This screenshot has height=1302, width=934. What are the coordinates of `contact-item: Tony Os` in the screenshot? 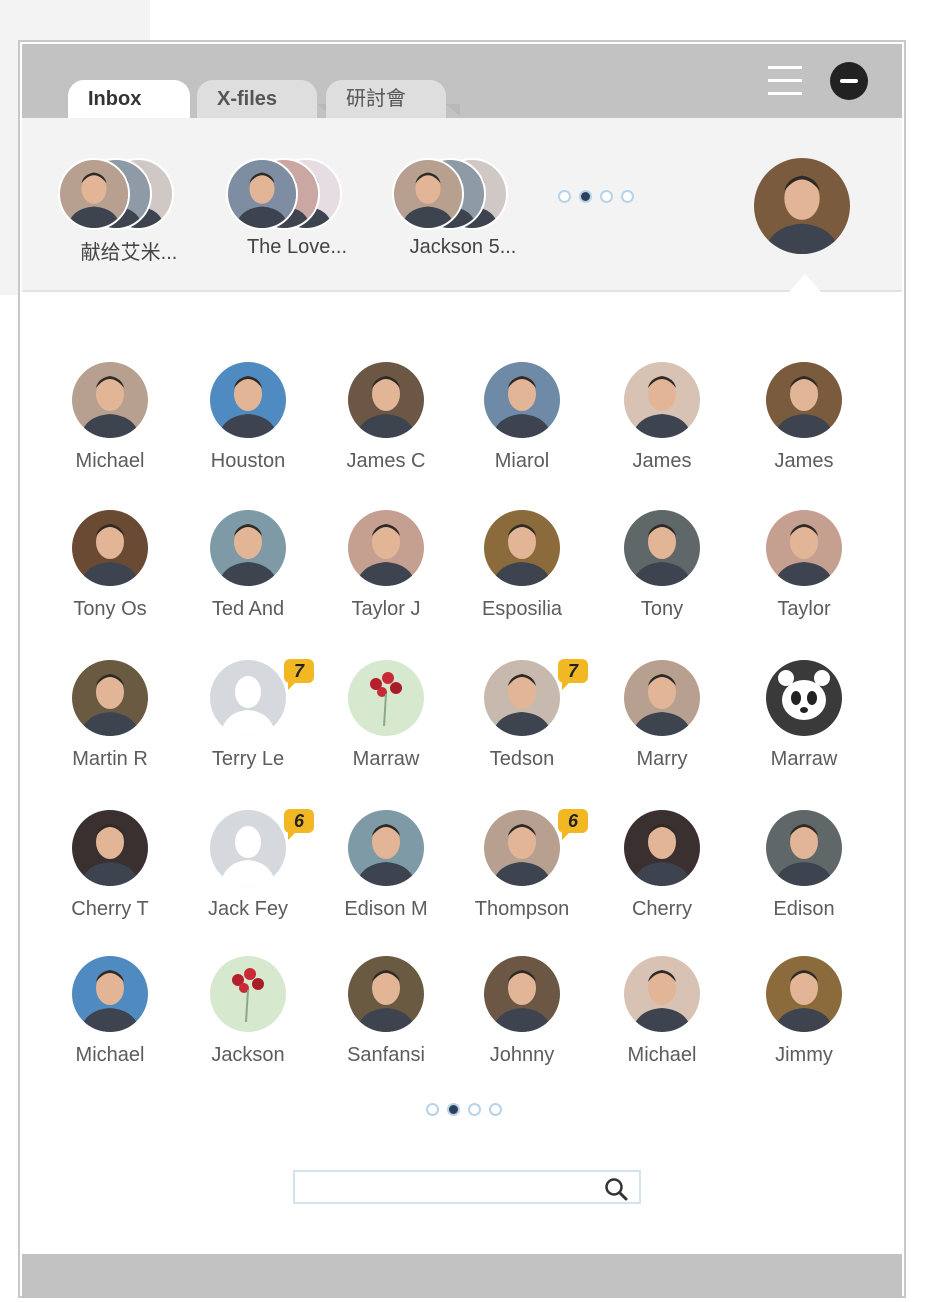 It's located at (110, 575).